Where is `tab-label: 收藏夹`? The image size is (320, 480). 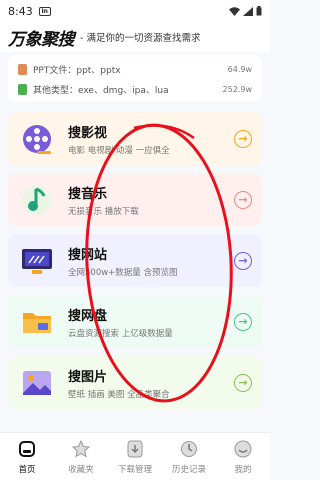 tab-label: 收藏夹 is located at coordinates (81, 469).